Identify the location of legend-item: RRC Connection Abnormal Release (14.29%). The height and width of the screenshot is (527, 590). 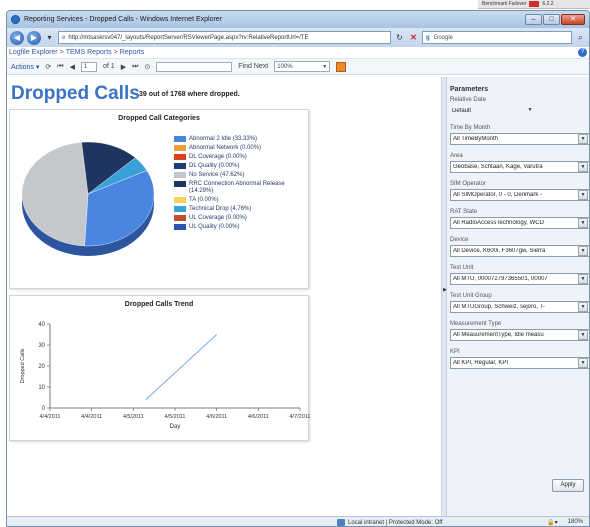
(241, 188).